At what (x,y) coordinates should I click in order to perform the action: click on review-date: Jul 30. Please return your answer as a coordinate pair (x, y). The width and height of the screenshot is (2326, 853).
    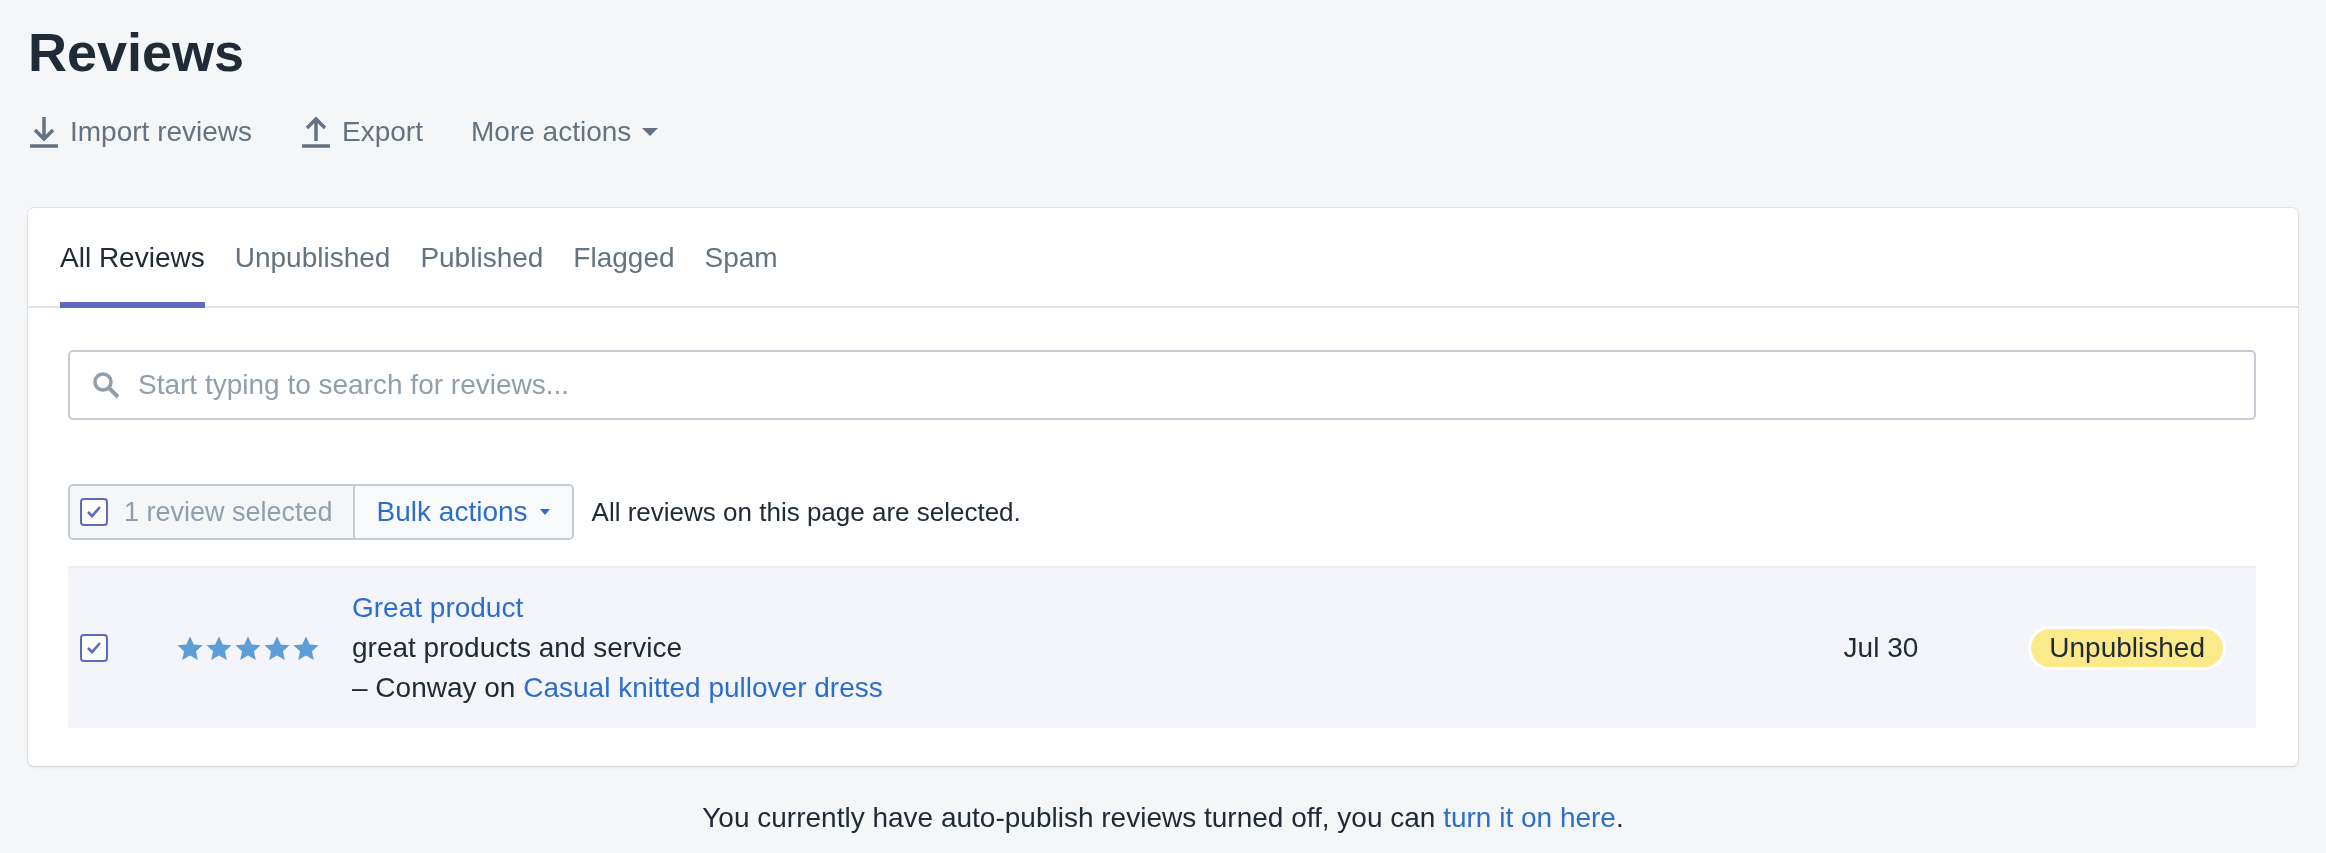
    Looking at the image, I should click on (1881, 648).